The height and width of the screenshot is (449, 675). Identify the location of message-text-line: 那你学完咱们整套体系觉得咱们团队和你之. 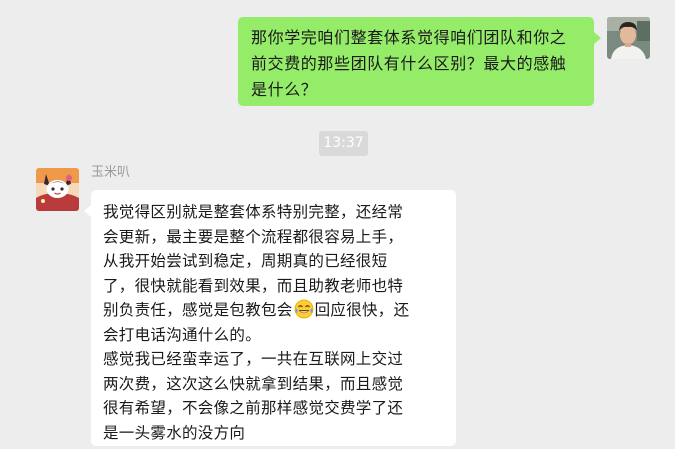
(409, 37).